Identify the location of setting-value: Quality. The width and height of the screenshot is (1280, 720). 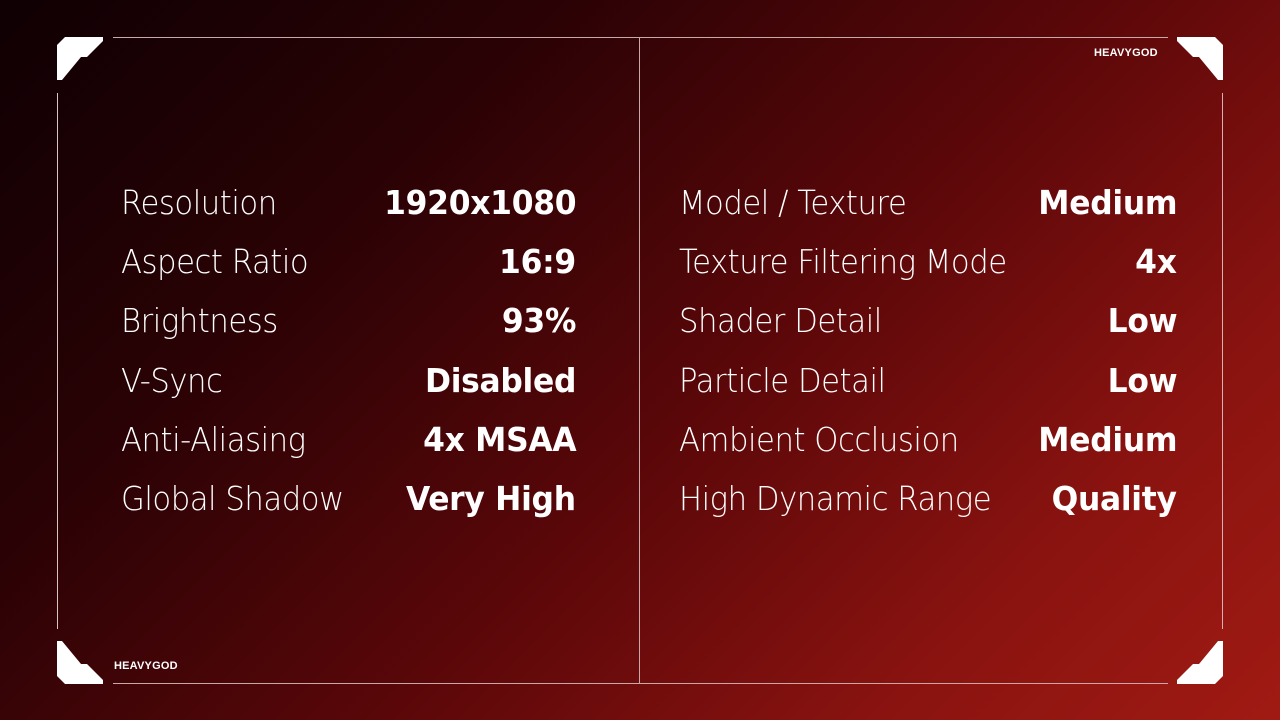
(1114, 498).